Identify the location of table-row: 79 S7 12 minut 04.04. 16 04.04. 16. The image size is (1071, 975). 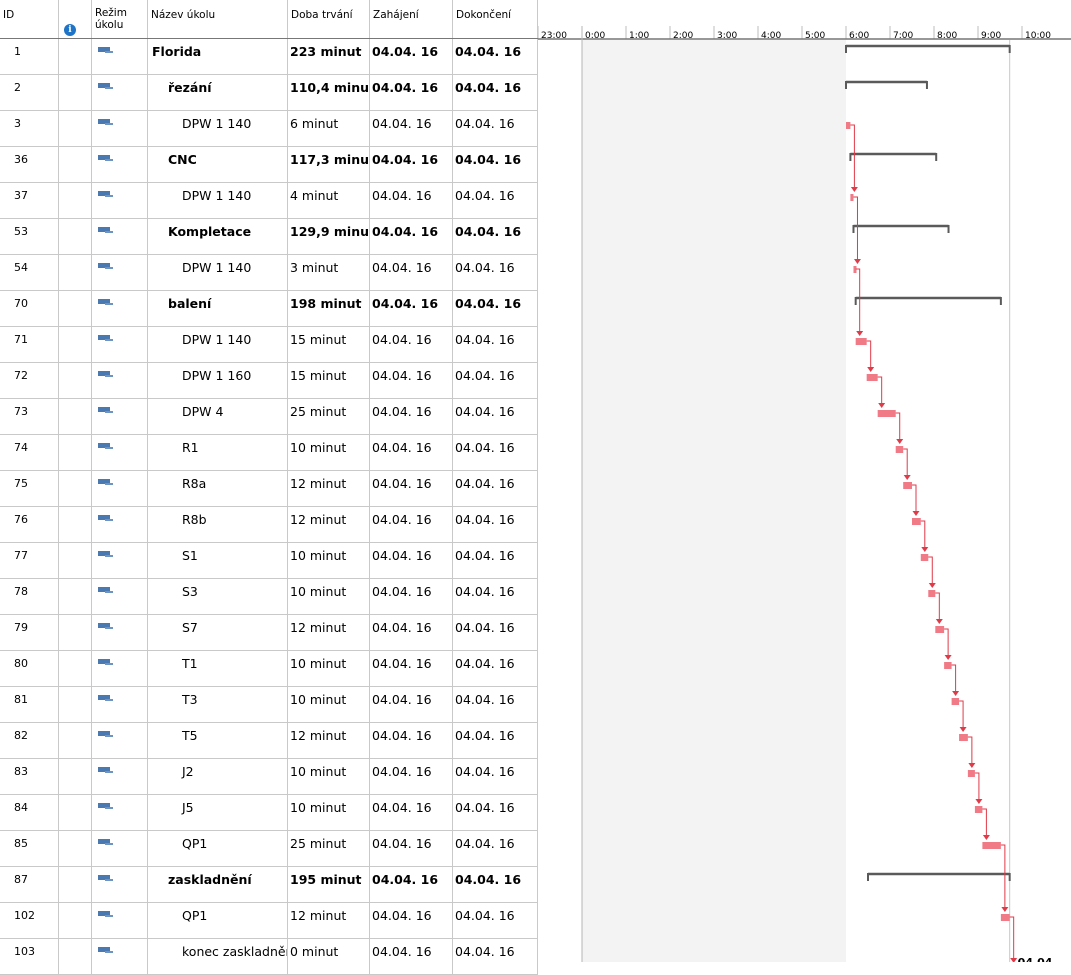
(269, 633).